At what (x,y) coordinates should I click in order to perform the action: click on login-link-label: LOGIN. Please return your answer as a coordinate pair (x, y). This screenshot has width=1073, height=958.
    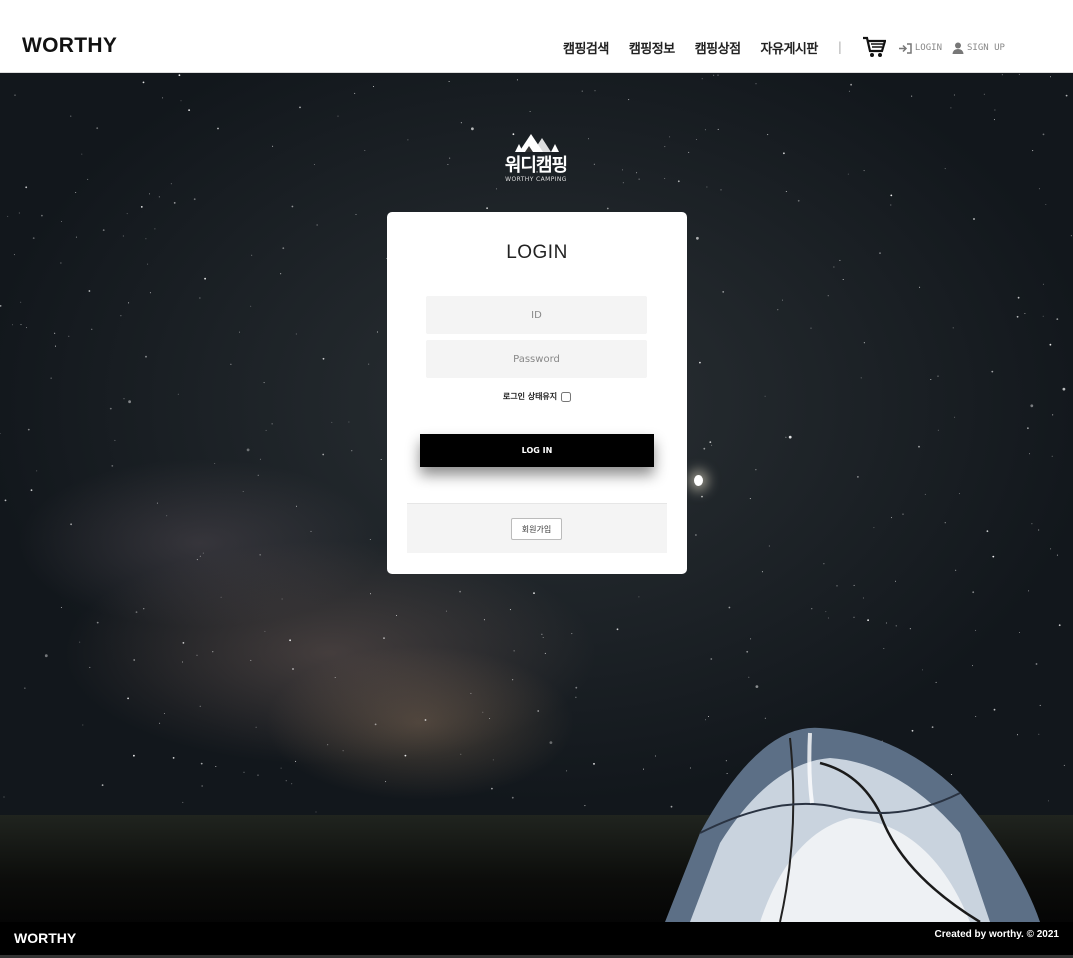
    Looking at the image, I should click on (928, 48).